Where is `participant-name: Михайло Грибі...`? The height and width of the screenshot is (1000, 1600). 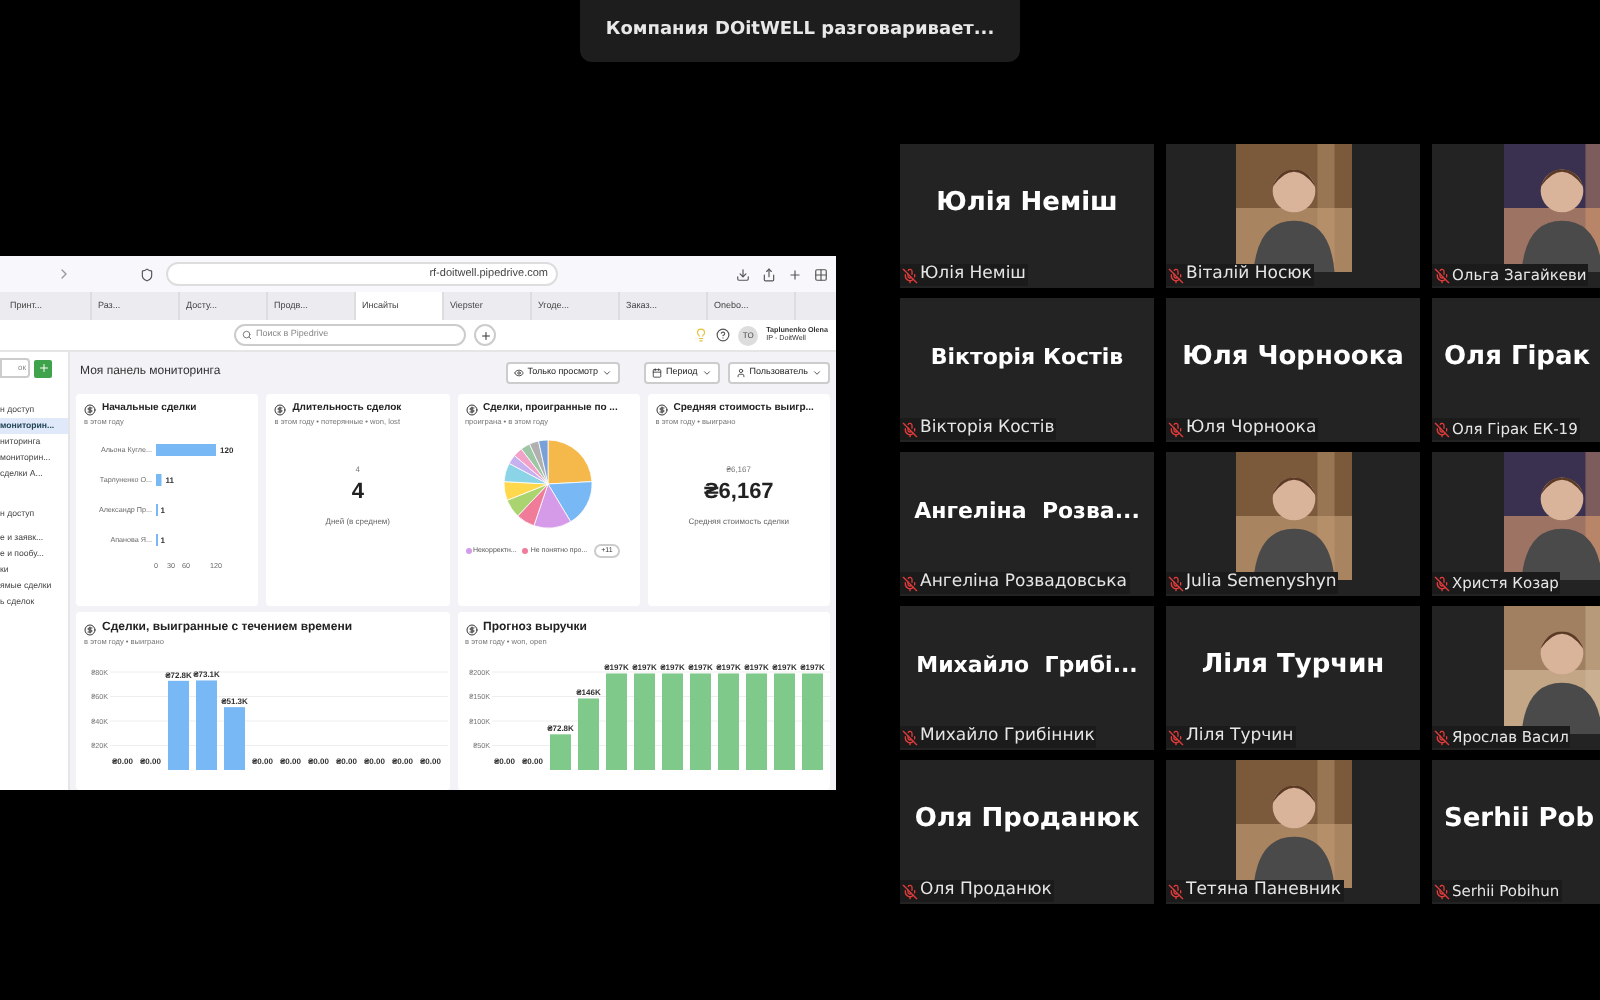
participant-name: Михайло Грибі... is located at coordinates (1027, 665).